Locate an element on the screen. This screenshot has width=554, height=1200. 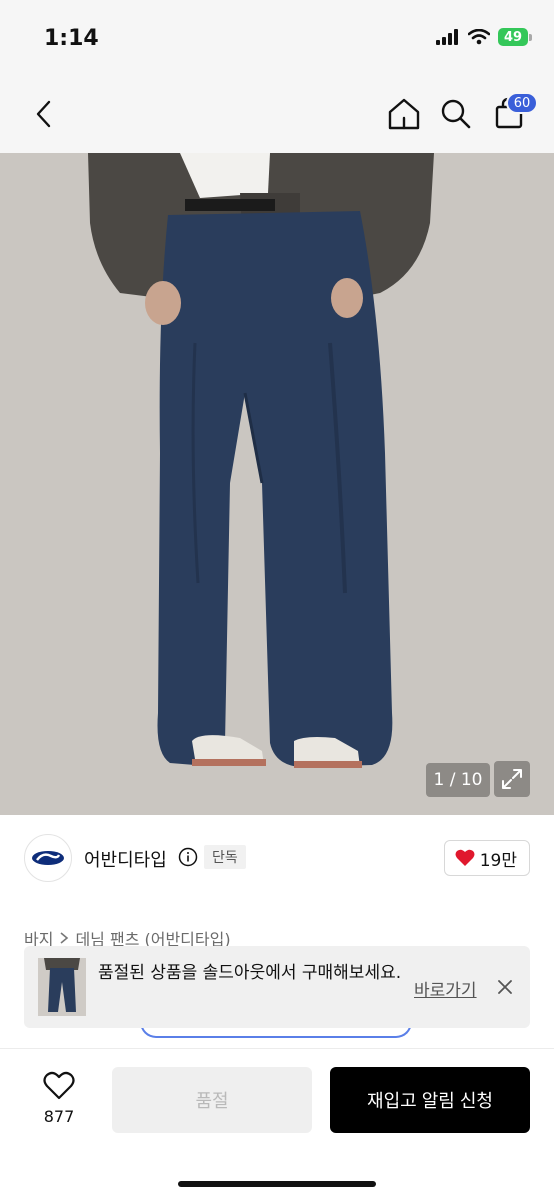
wifi-icon is located at coordinates (479, 37).